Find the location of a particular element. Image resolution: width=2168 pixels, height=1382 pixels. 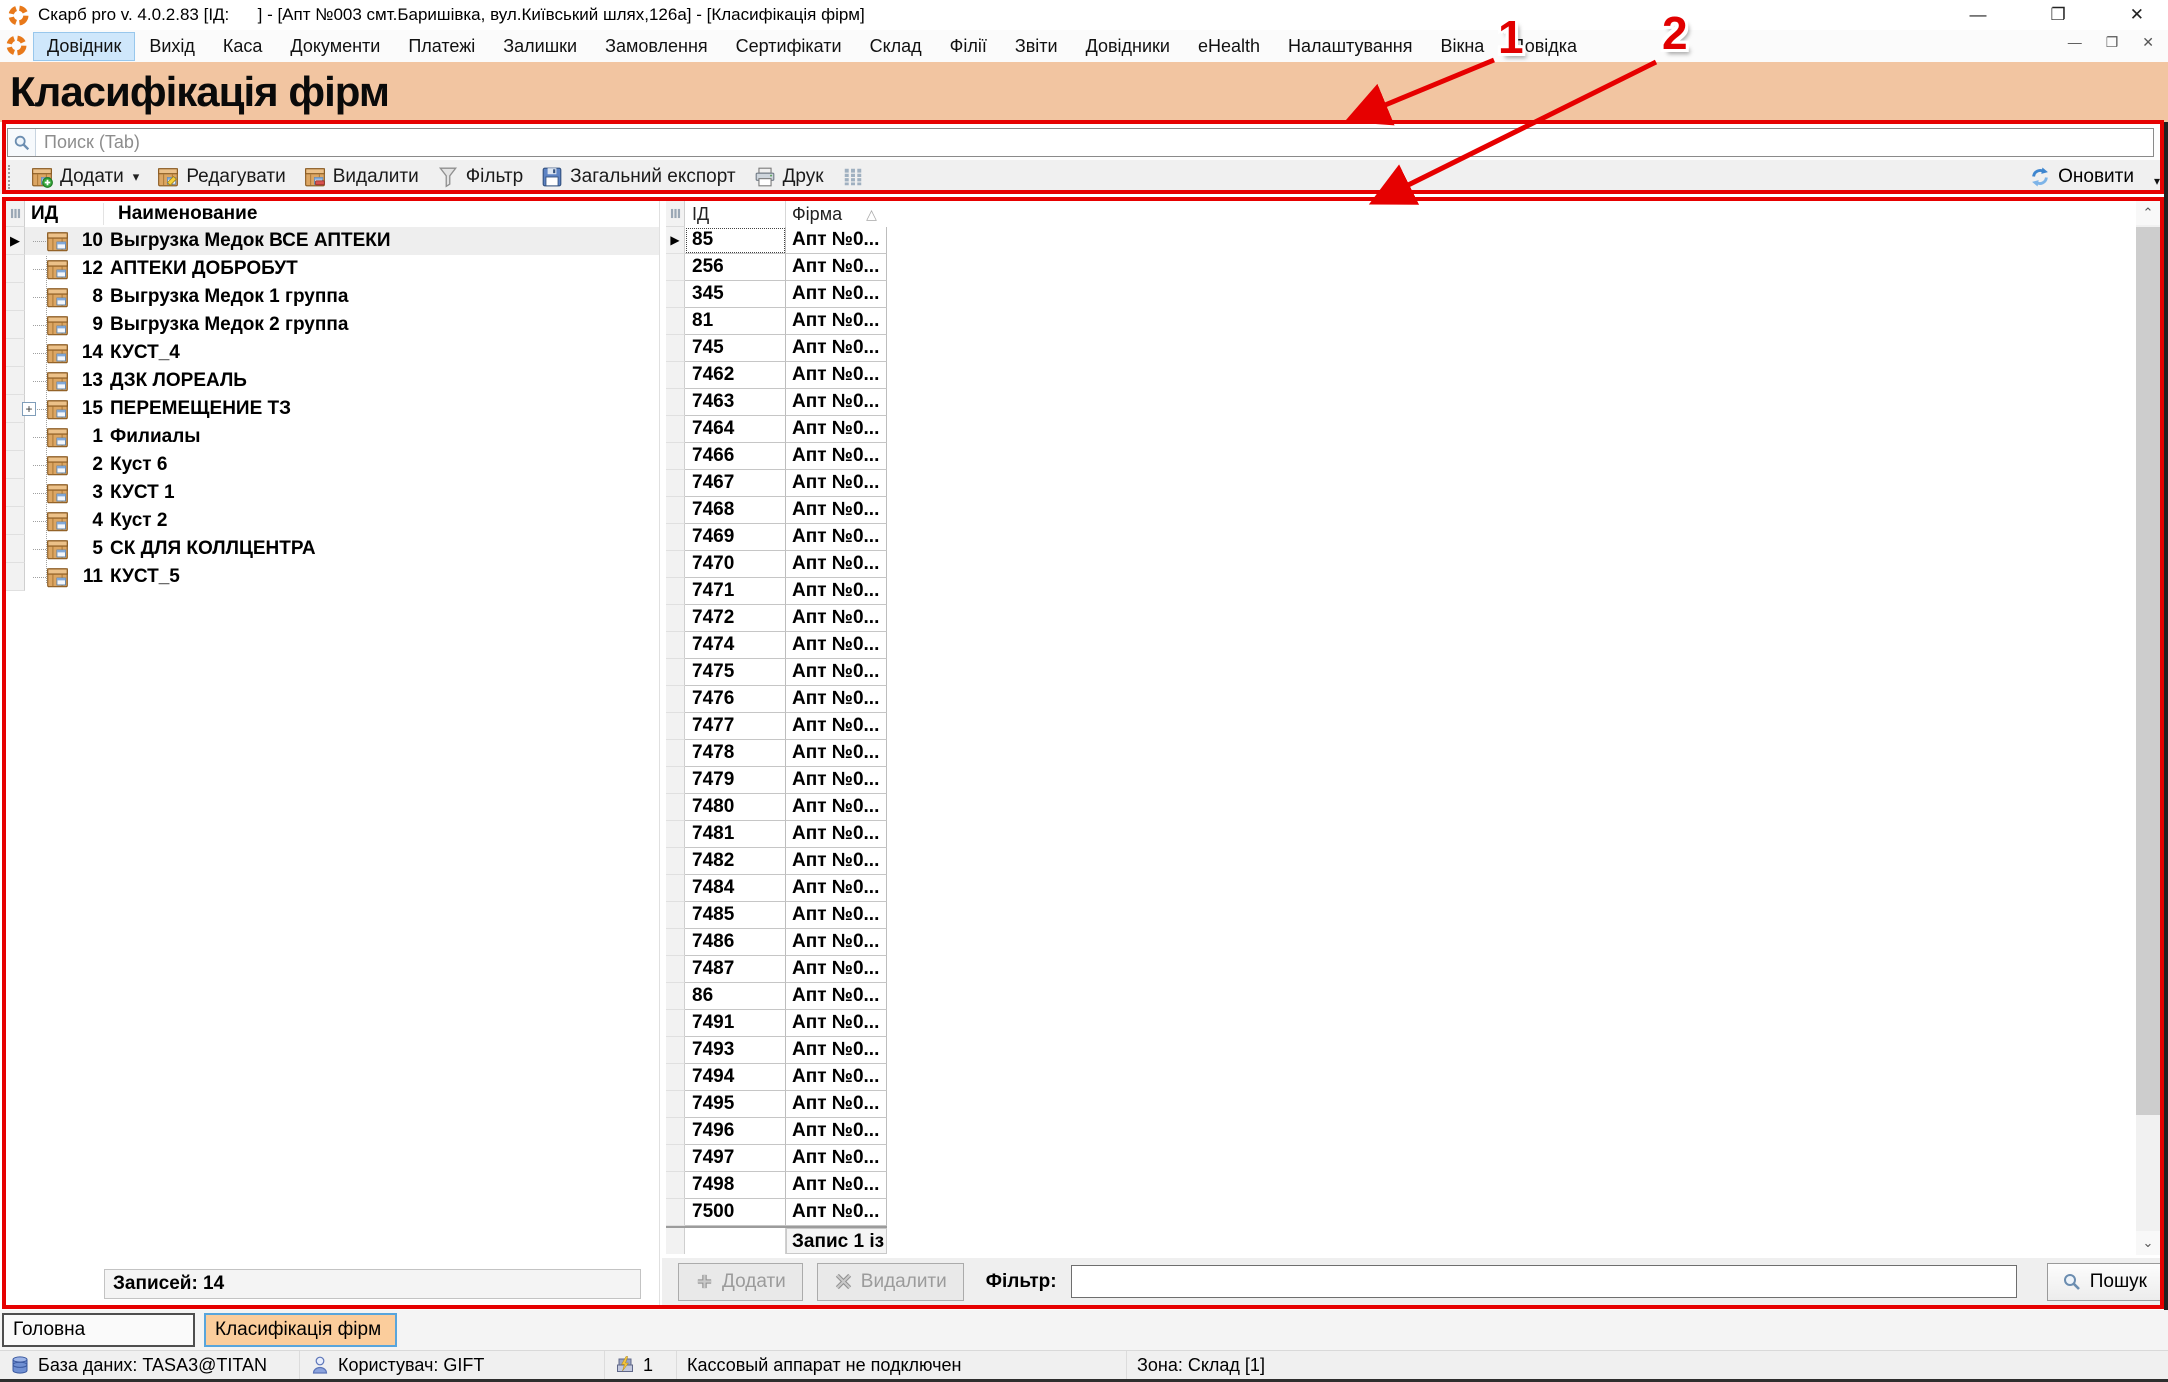

tree-column-name: Наименование is located at coordinates (180, 214).